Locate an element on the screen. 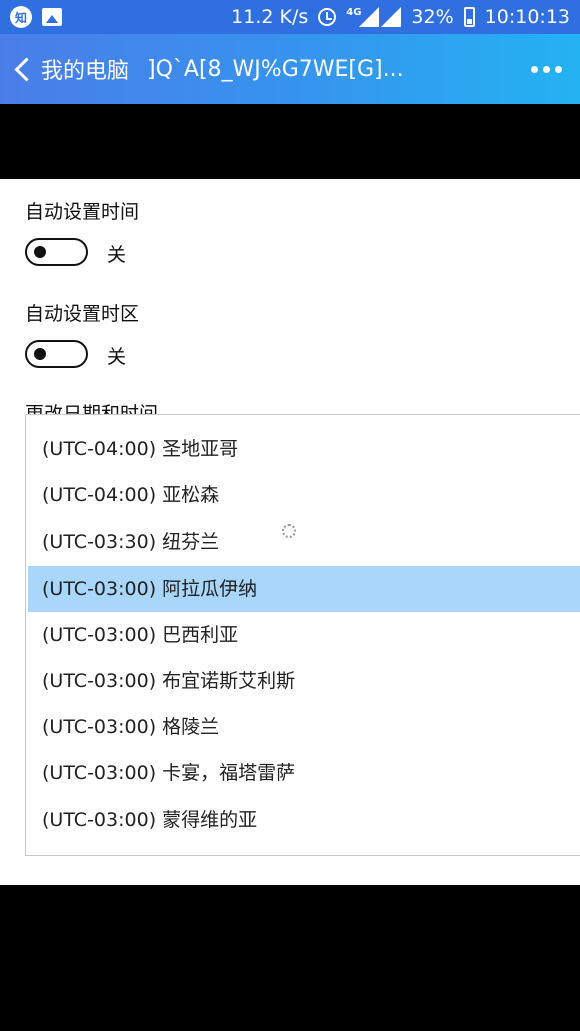 Image resolution: width=580 pixels, height=1031 pixels. image-icon is located at coordinates (52, 17).